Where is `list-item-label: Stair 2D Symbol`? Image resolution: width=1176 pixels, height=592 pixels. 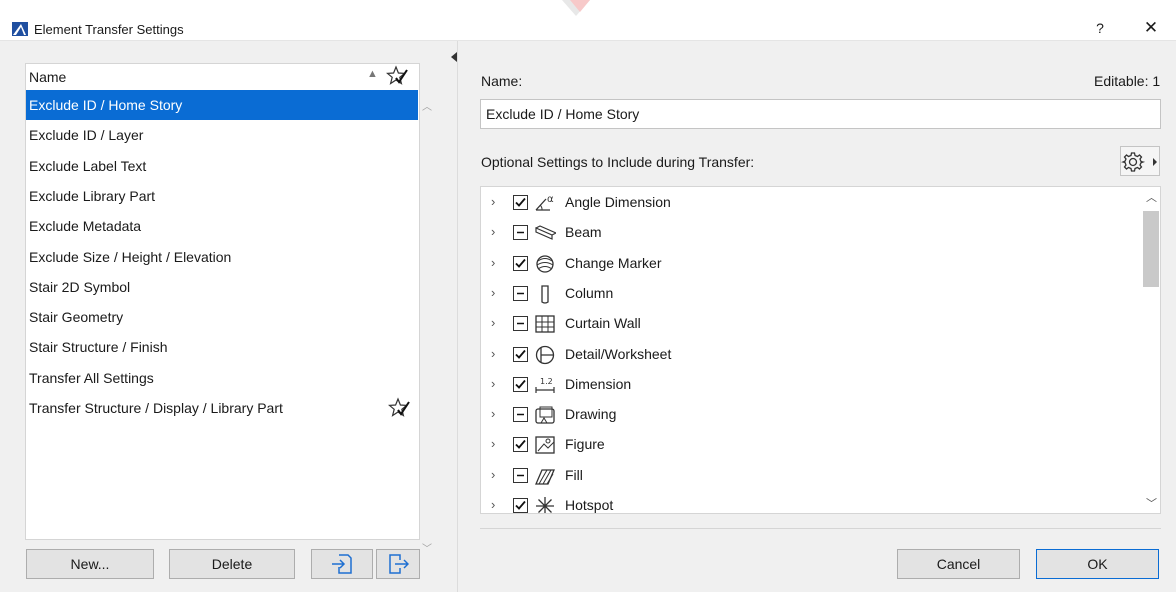 list-item-label: Stair 2D Symbol is located at coordinates (80, 286).